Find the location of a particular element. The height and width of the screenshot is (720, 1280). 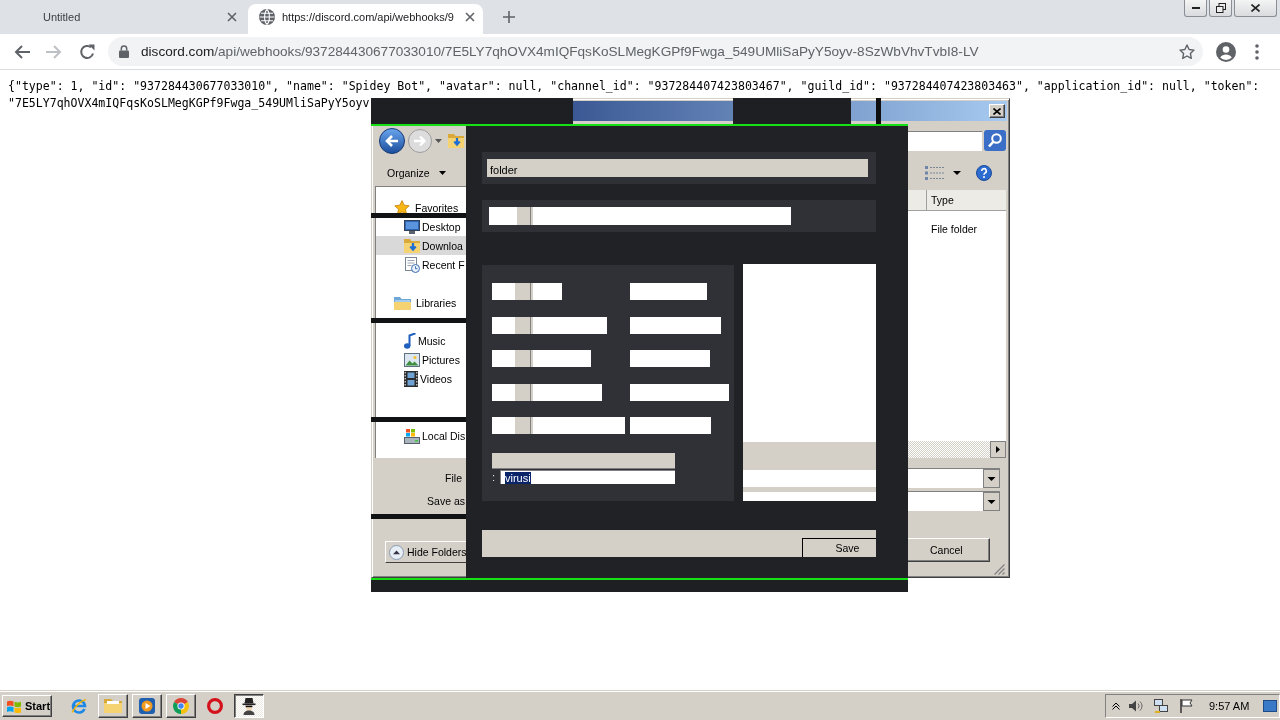

table-cell-text: File folder is located at coordinates (954, 229).